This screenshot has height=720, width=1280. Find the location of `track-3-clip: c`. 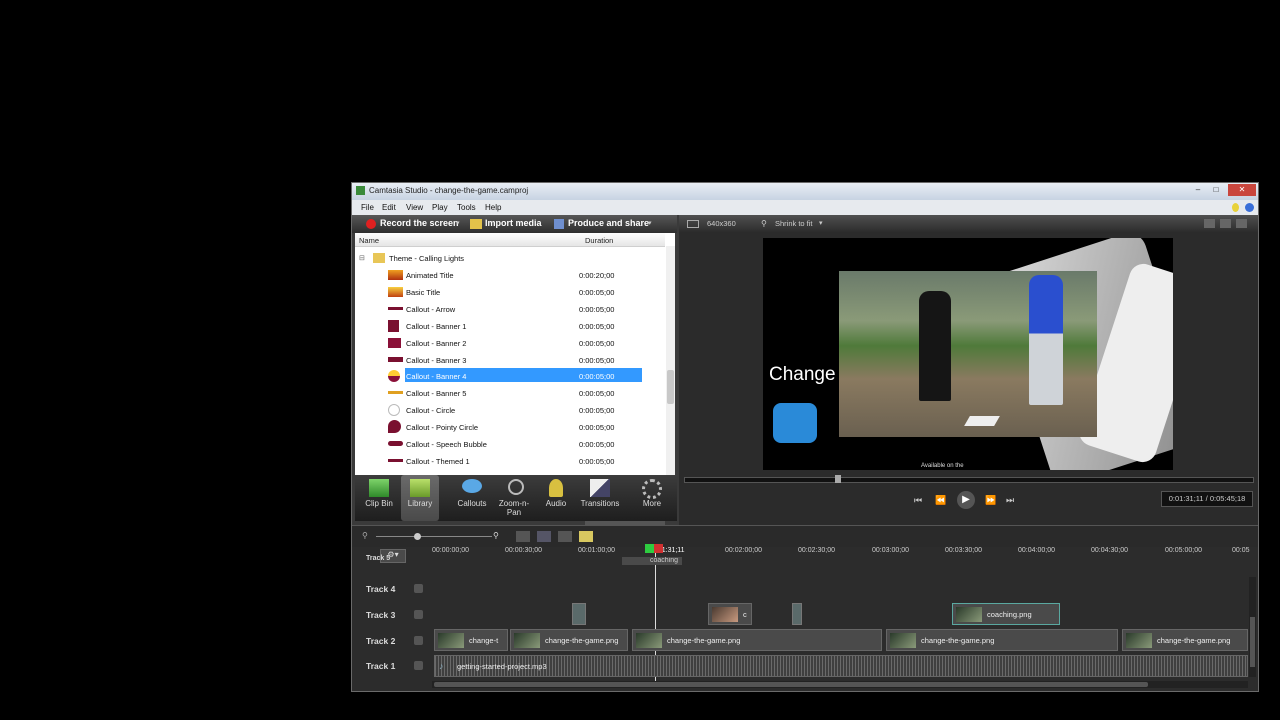

track-3-clip: c is located at coordinates (730, 614).